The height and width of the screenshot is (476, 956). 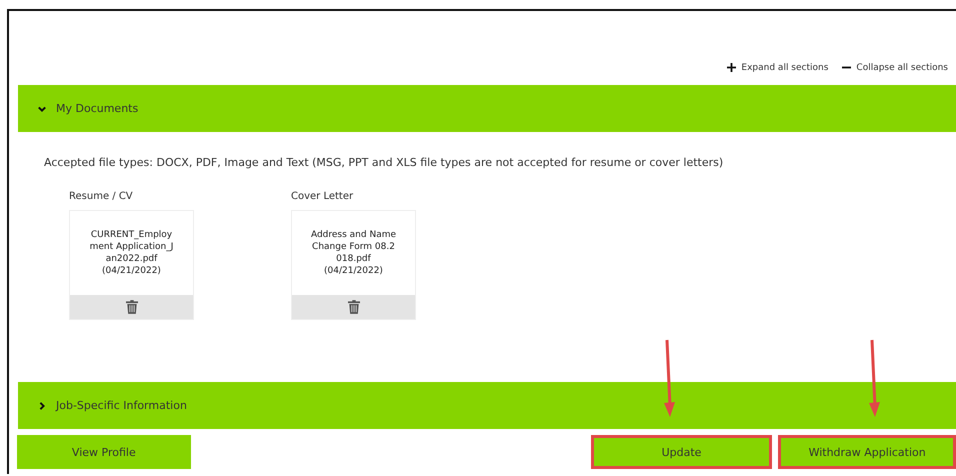 I want to click on file-types-note: Accepted file types: DOCX, PDF, Image and Text (MSG, PPT and XLS file types are not accepted for resume or cover letters), so click(x=384, y=162).